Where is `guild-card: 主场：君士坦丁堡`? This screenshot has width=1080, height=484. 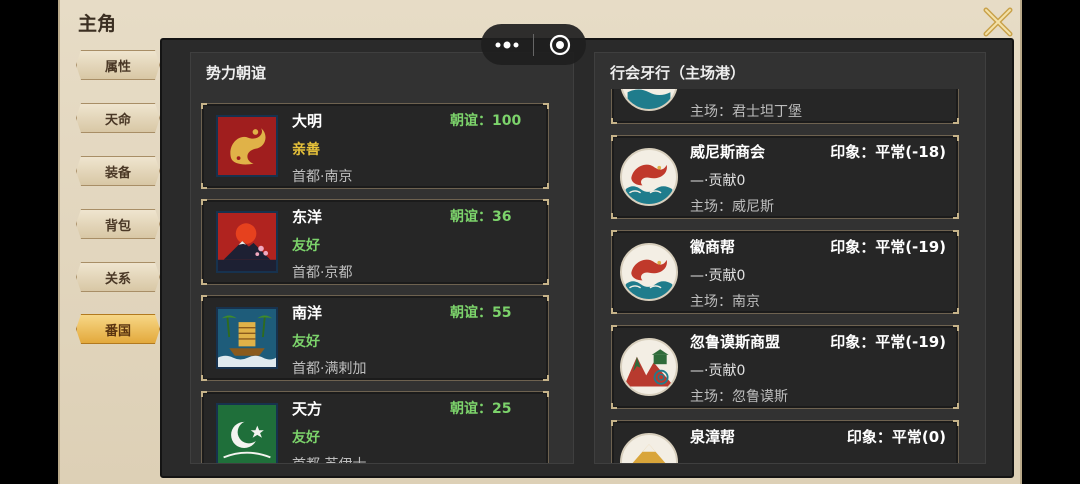 guild-card: 主场：君士坦丁堡 is located at coordinates (785, 106).